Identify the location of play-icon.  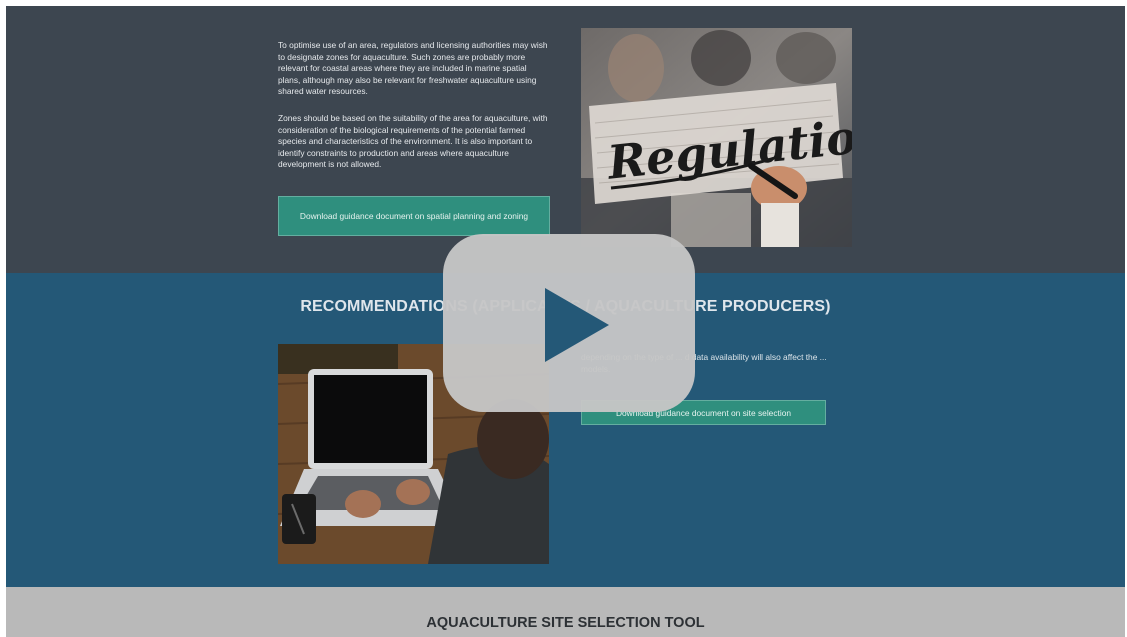
(569, 323).